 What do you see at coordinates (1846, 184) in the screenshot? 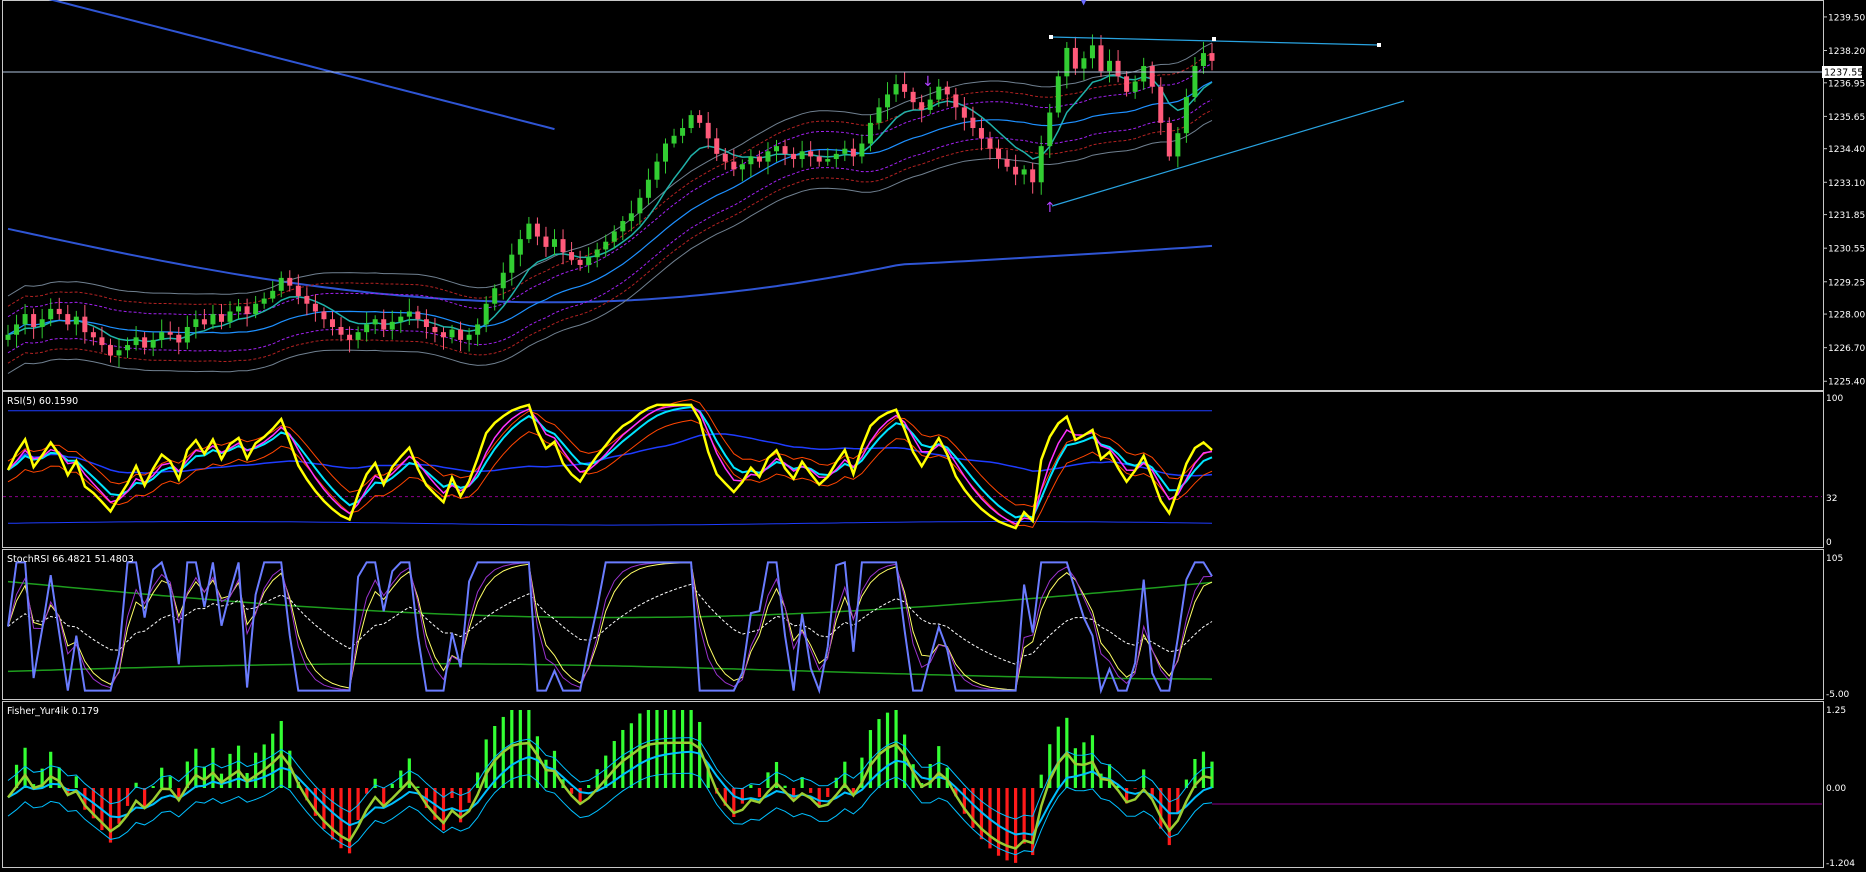
I see `price-axis-label: 1233.10` at bounding box center [1846, 184].